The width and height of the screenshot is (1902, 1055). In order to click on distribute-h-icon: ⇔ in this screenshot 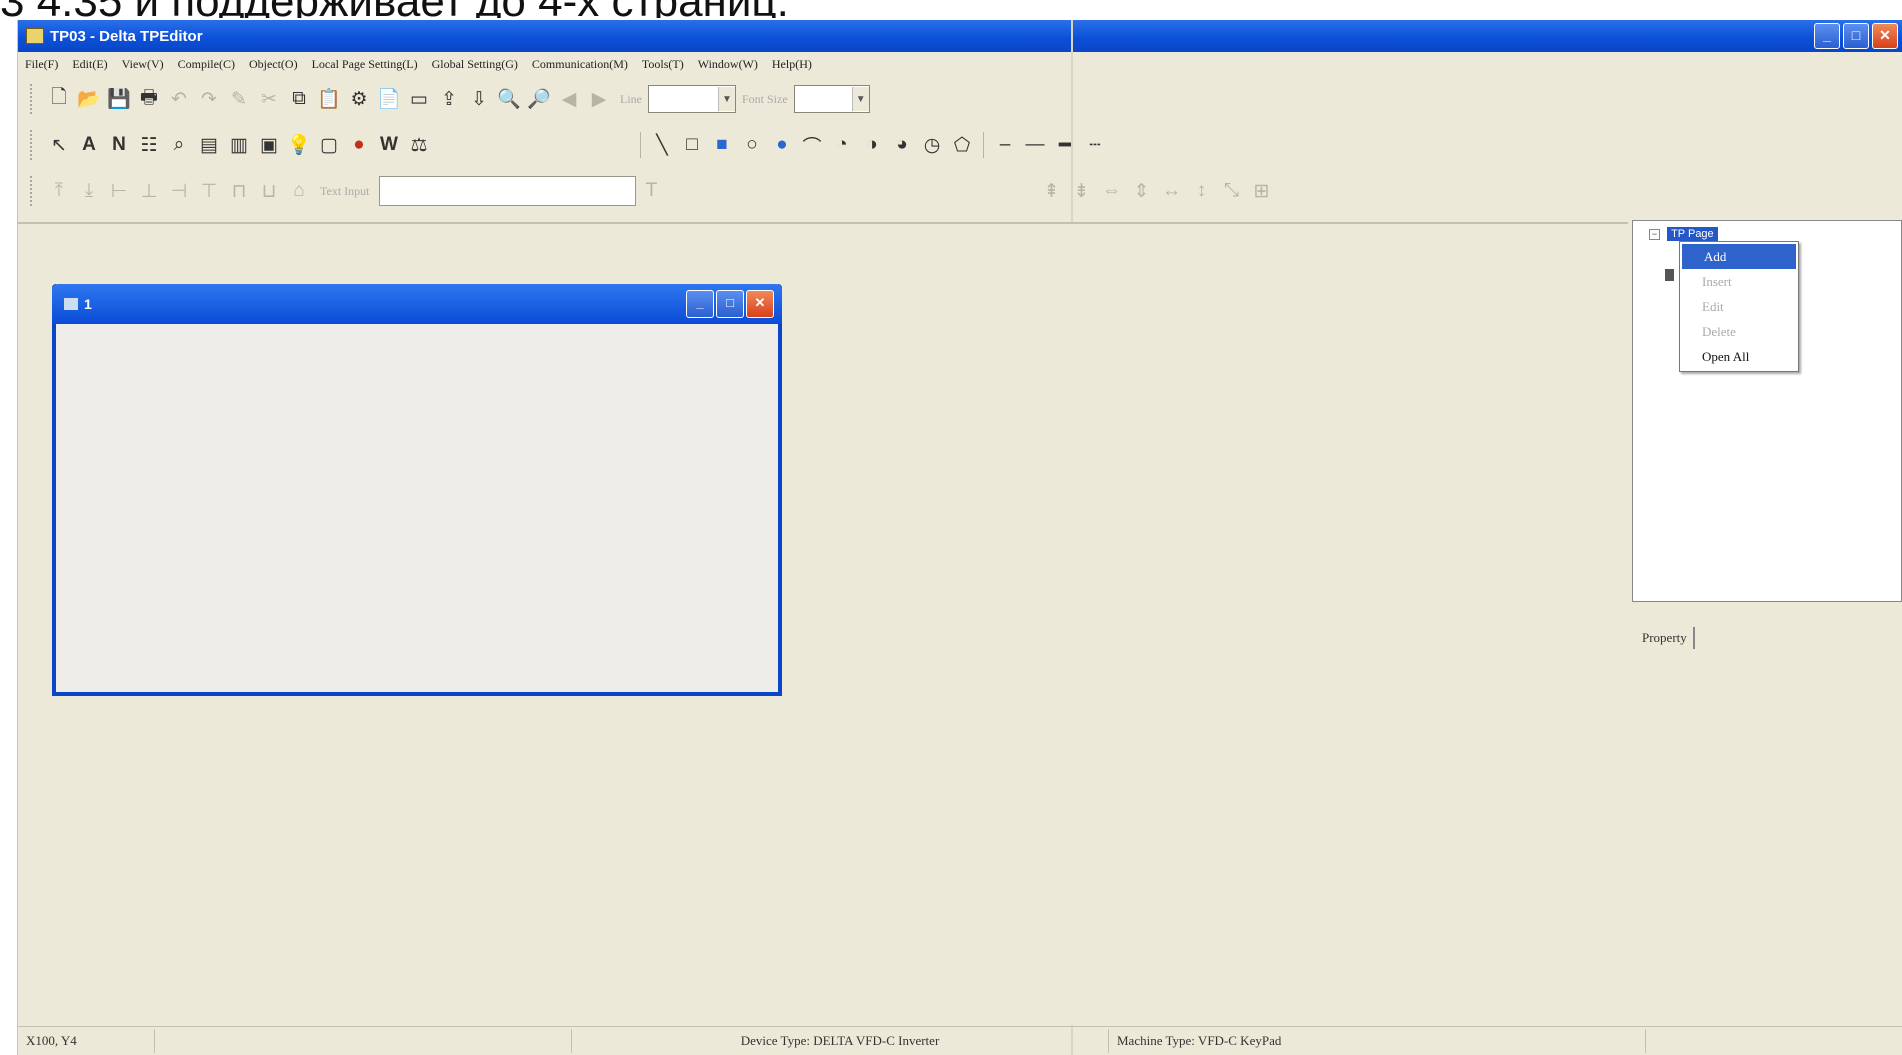, I will do `click(1111, 191)`.